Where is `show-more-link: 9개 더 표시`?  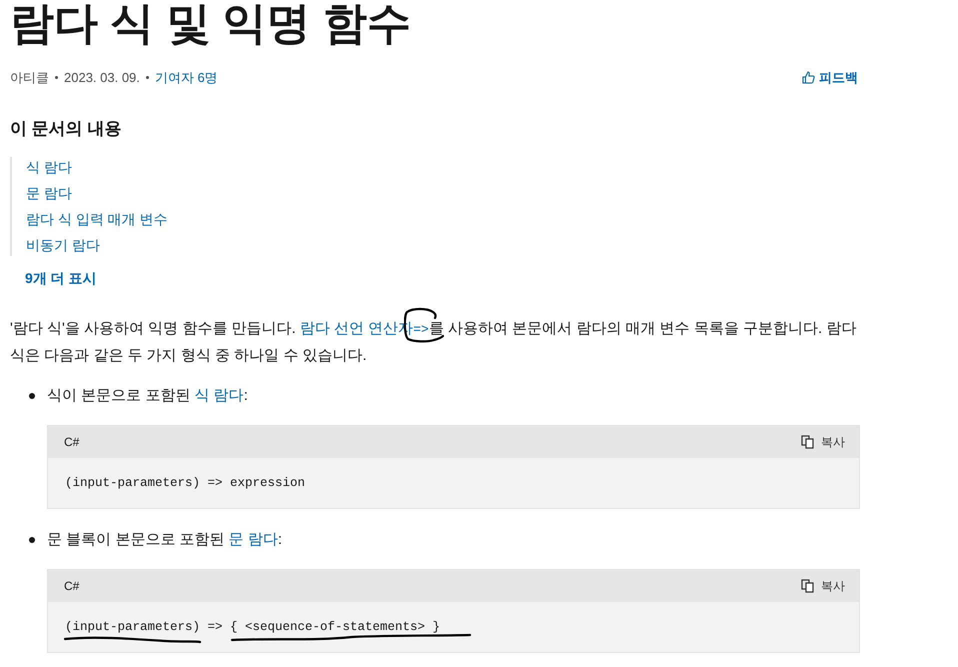
show-more-link: 9개 더 표시 is located at coordinates (61, 278).